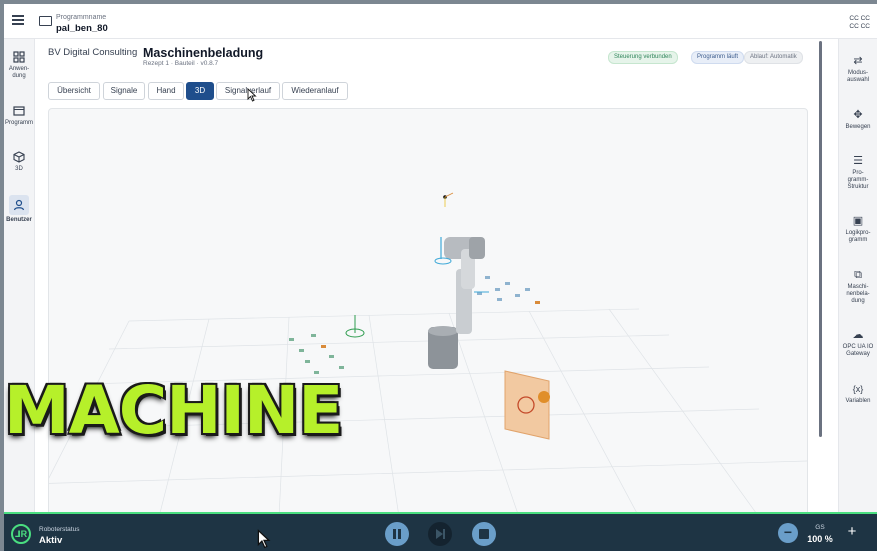 Image resolution: width=877 pixels, height=551 pixels. What do you see at coordinates (19, 157) in the screenshot?
I see `cube-icon` at bounding box center [19, 157].